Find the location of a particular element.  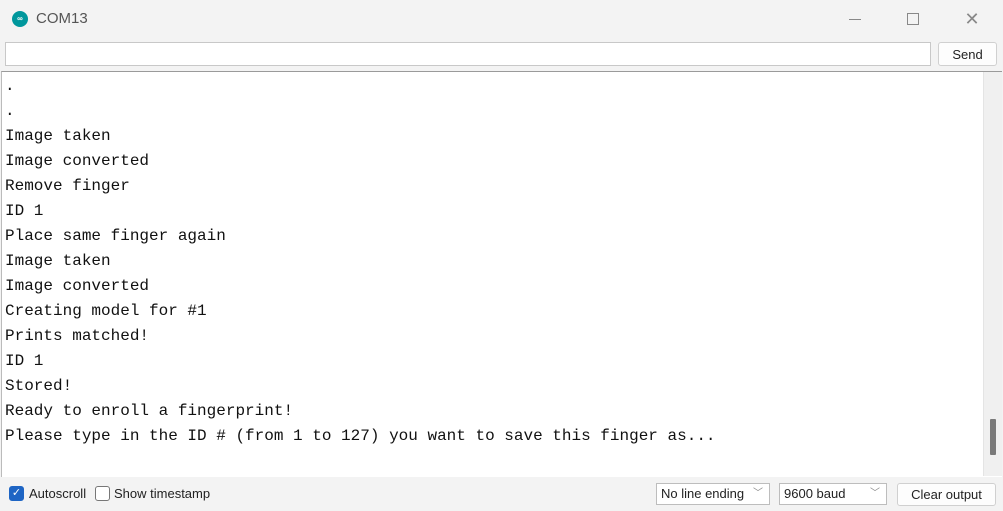

clear-output-button: Clear output is located at coordinates (946, 494).